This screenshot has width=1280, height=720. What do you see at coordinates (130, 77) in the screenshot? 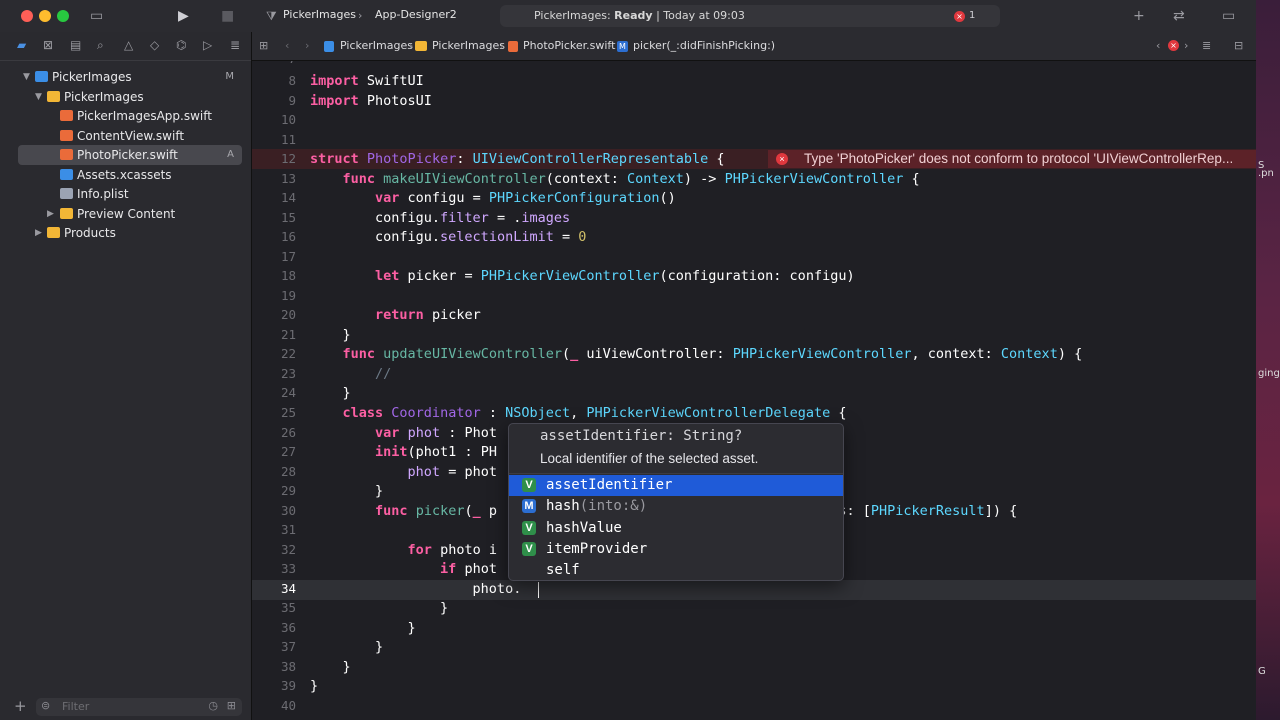
I see `tree-item-project: ▼ PickerImages M` at bounding box center [130, 77].